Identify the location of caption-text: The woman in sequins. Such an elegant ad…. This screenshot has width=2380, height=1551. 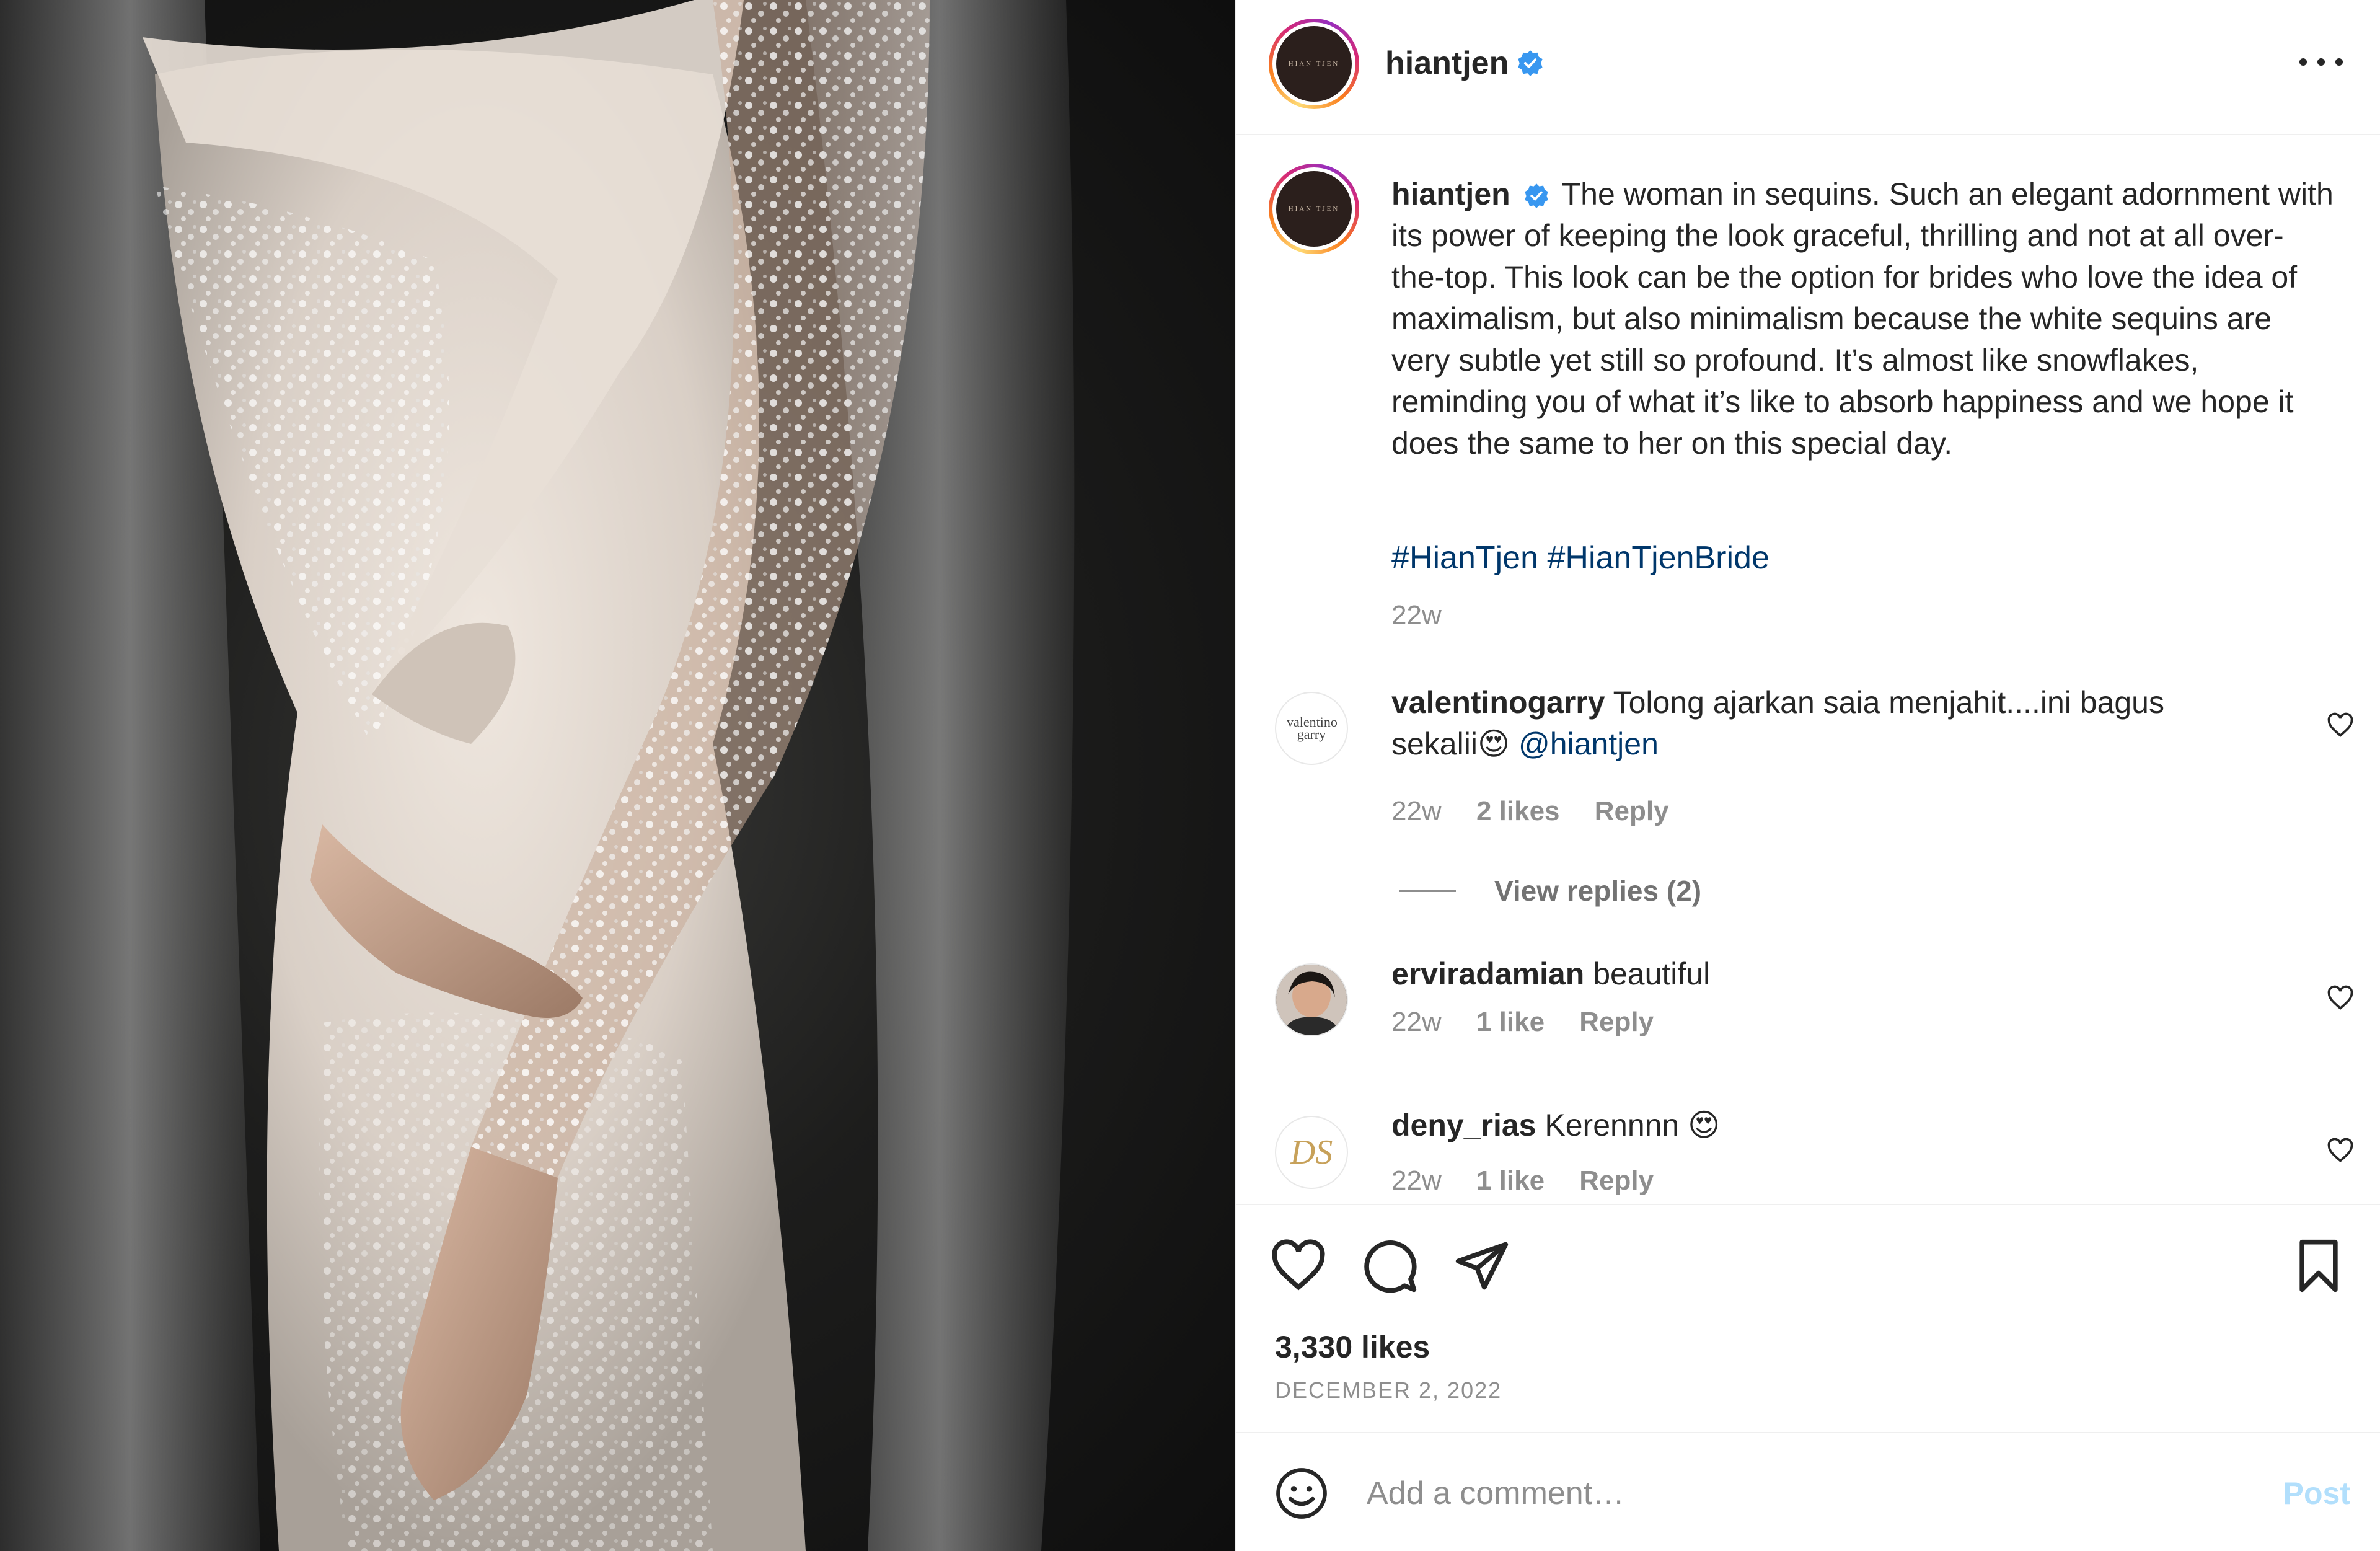
(1862, 319).